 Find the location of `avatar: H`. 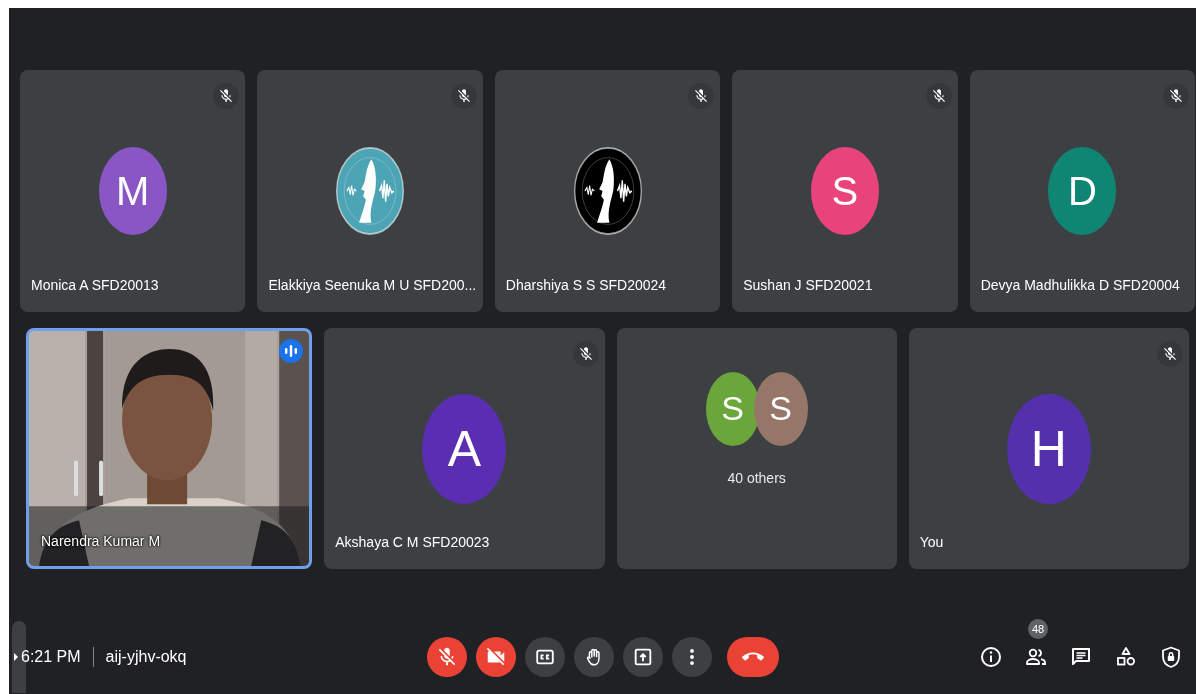

avatar: H is located at coordinates (1048, 448).